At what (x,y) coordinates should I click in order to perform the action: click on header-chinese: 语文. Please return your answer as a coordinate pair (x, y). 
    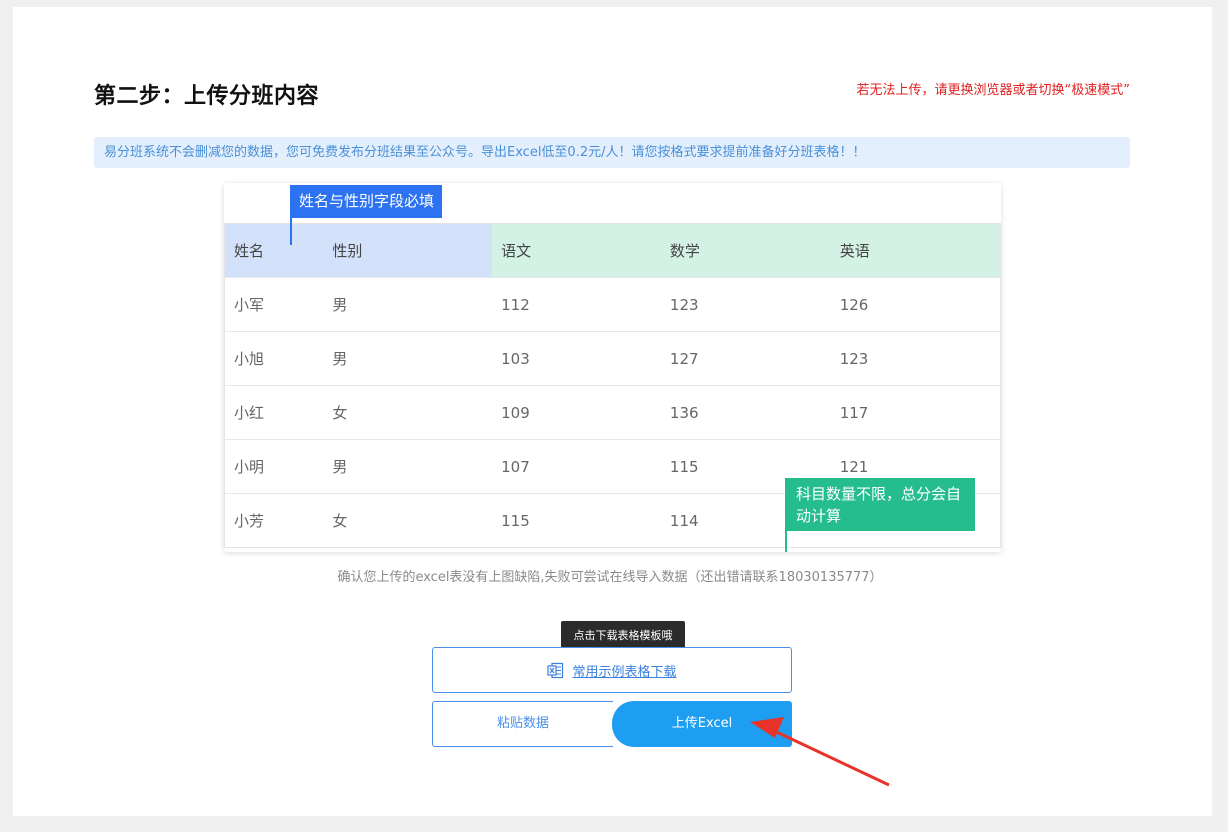
    Looking at the image, I should click on (576, 250).